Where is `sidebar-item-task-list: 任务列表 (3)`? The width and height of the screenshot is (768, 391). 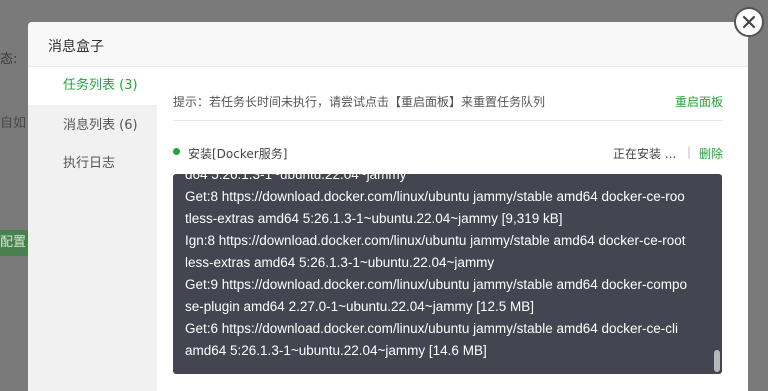
sidebar-item-task-list: 任务列表 (3) is located at coordinates (92, 86).